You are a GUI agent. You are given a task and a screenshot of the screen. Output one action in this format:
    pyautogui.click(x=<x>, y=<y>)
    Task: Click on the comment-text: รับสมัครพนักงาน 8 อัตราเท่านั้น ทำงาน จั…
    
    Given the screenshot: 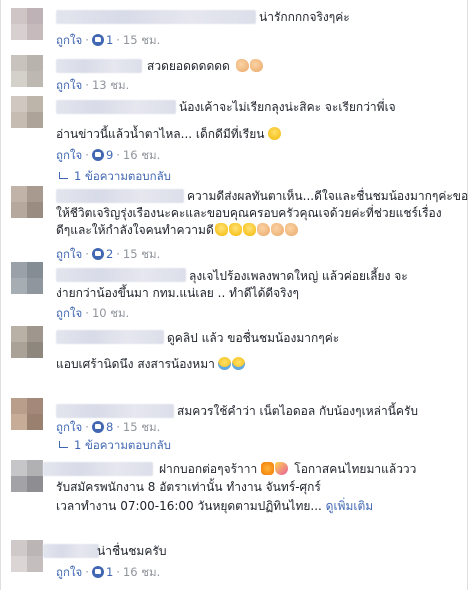 What is the action you would take?
    pyautogui.click(x=188, y=487)
    